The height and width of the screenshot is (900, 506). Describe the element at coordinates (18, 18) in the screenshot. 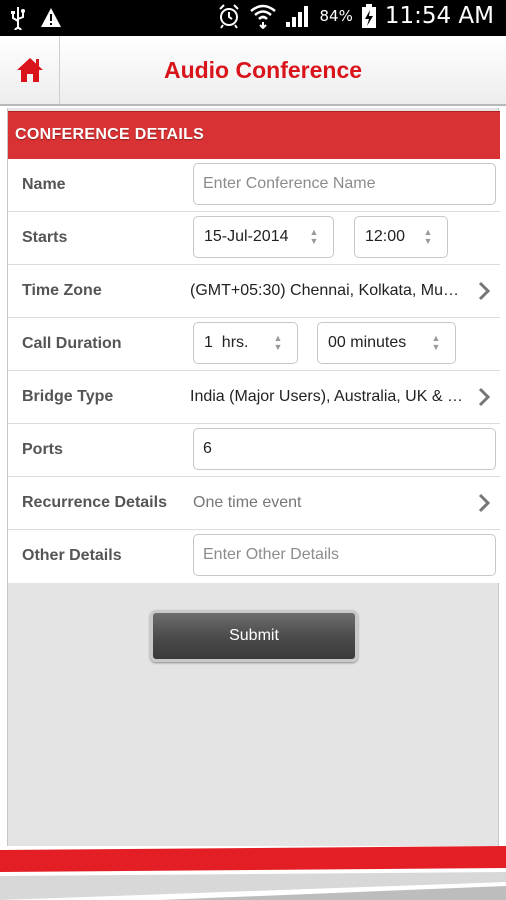

I see `usb-icon` at that location.